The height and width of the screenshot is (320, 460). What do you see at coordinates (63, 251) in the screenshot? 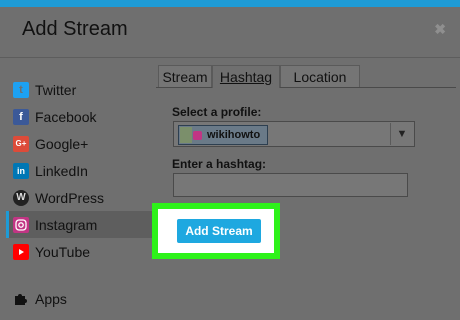
I see `sidebar-item-label: YouTube` at bounding box center [63, 251].